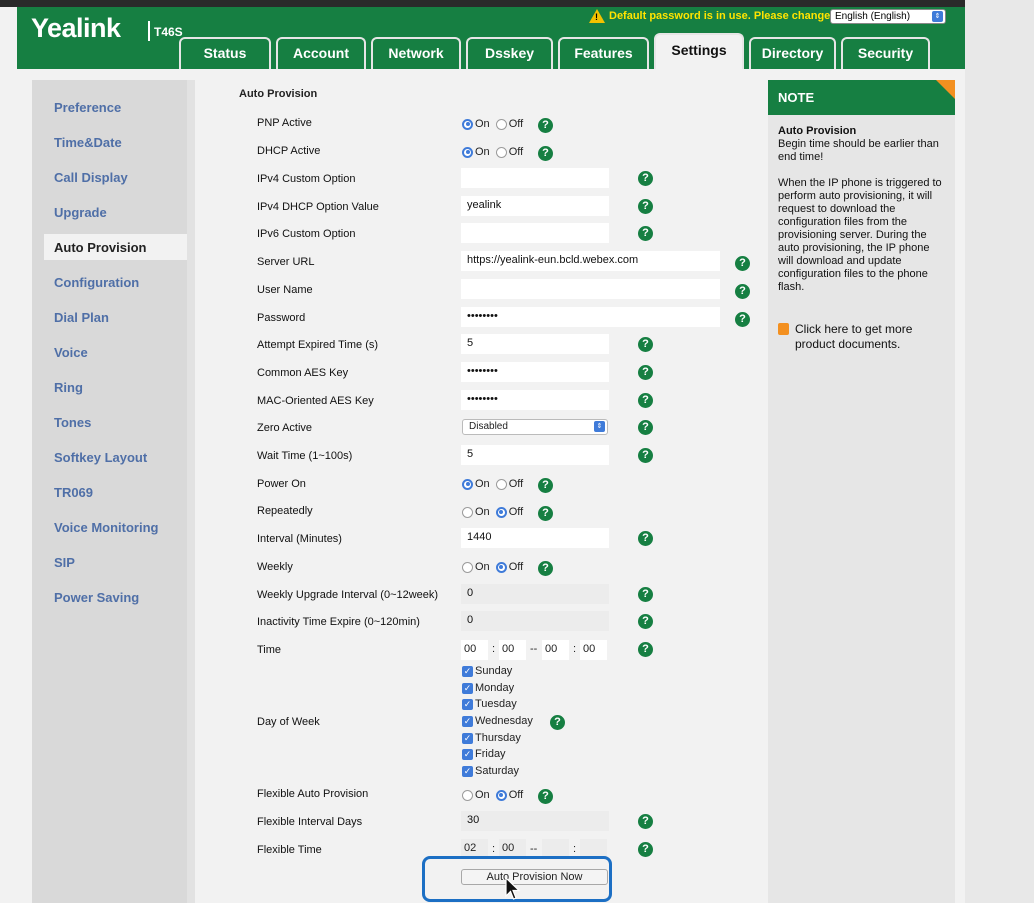 The image size is (1034, 903). What do you see at coordinates (315, 401) in the screenshot?
I see `mac-oriented-aes-key-label: MAC-Oriented AES Key` at bounding box center [315, 401].